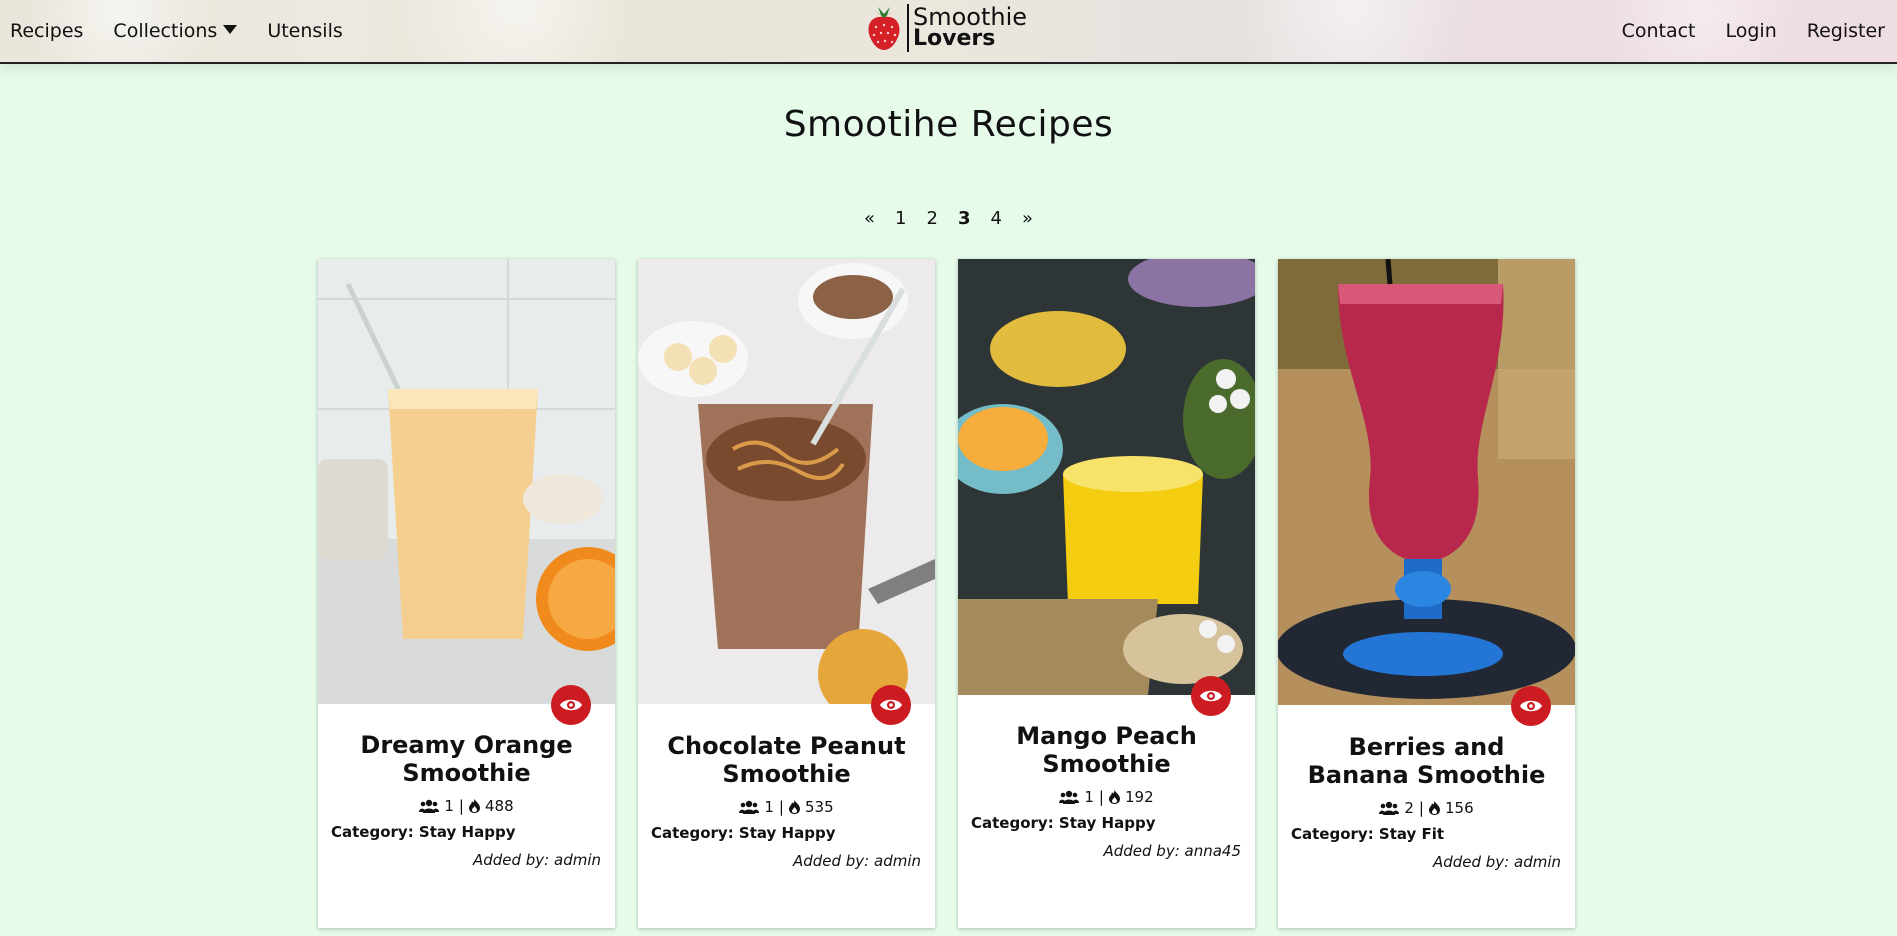  I want to click on recipe-stats: 1 | 488, so click(466, 806).